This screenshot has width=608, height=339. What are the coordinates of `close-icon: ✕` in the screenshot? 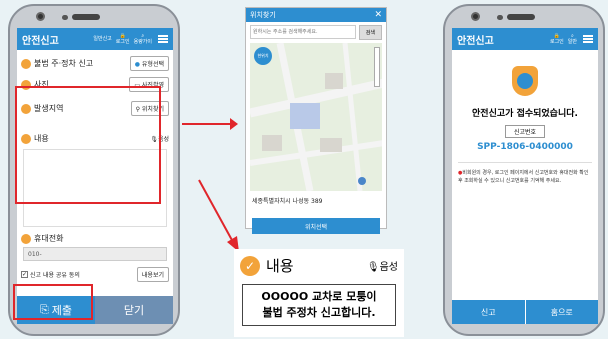 It's located at (378, 15).